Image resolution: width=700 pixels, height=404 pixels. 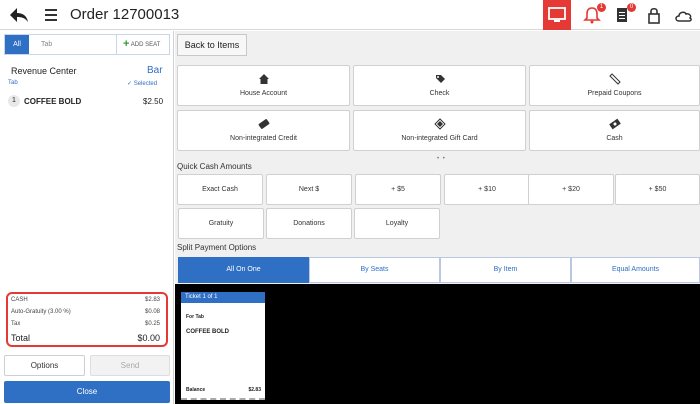 I want to click on order-item-price: $2.50, so click(x=153, y=101).